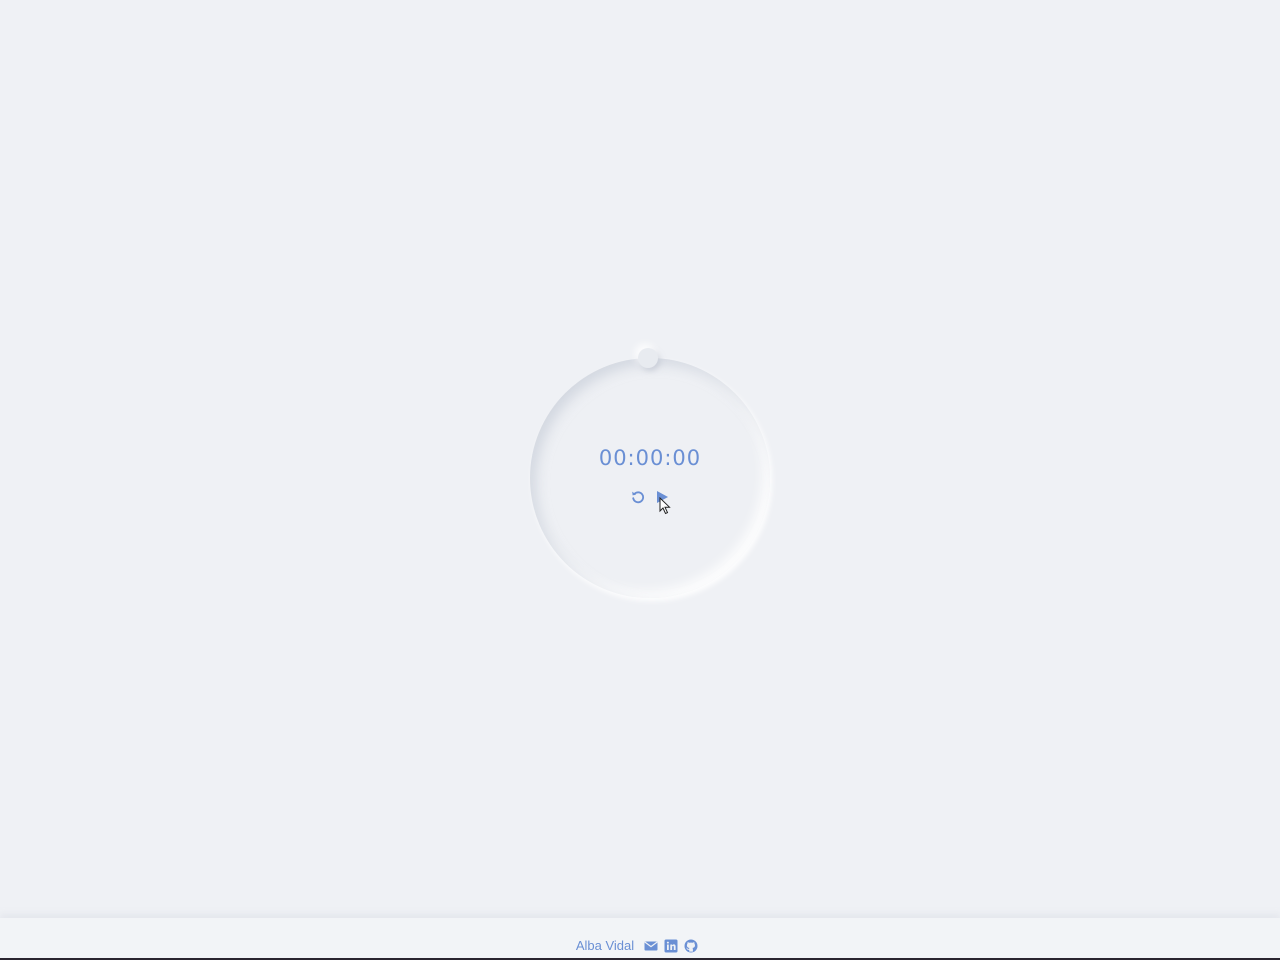 Image resolution: width=1280 pixels, height=960 pixels. I want to click on footer-content: Alba Vidal, so click(640, 946).